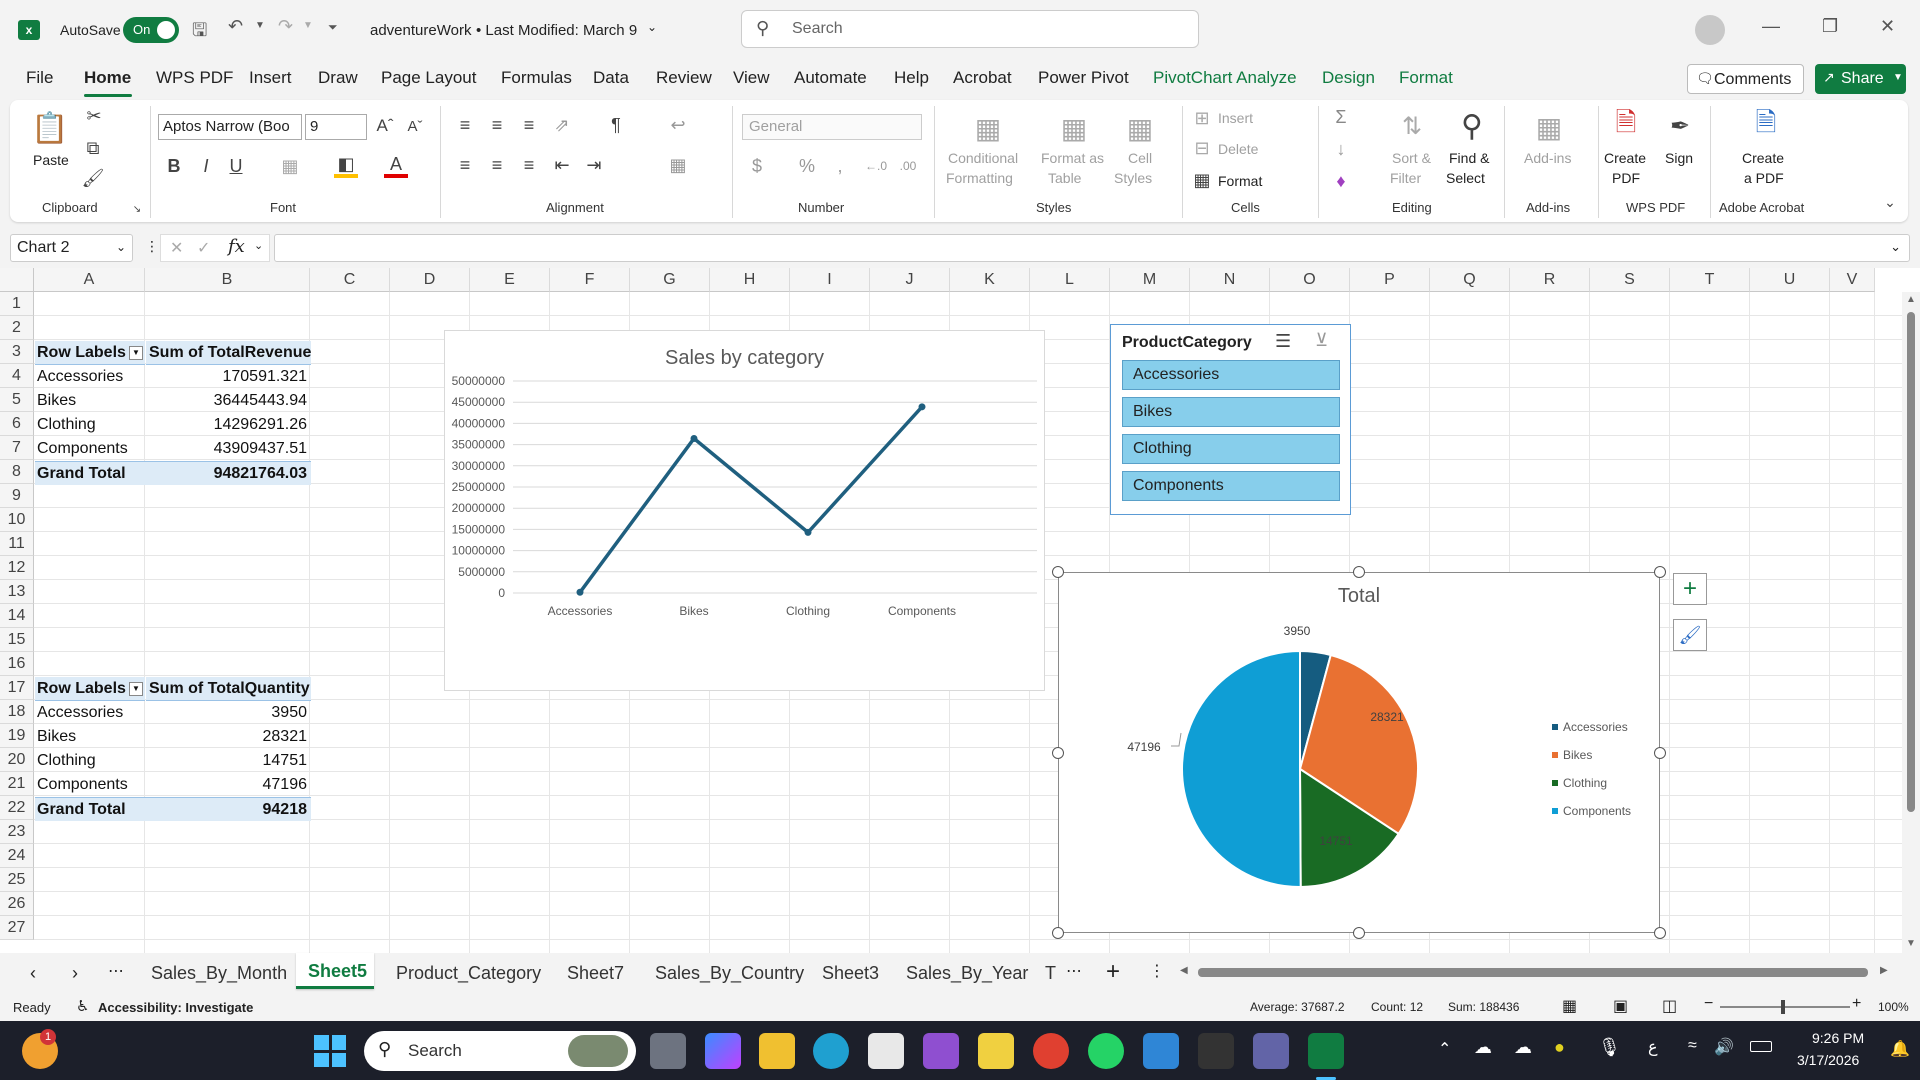 This screenshot has width=1920, height=1080. Describe the element at coordinates (1235, 118) in the screenshot. I see `insert-cells-label: Insert` at that location.